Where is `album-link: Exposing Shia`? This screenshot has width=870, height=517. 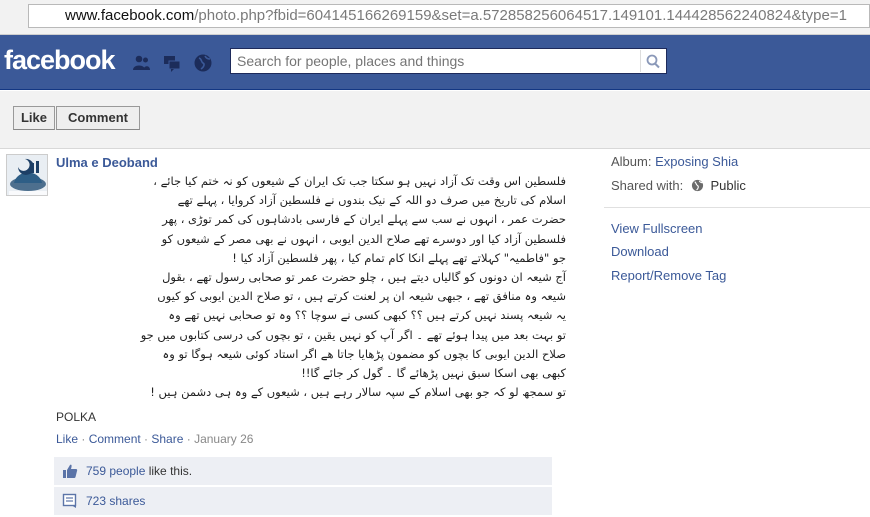 album-link: Exposing Shia is located at coordinates (696, 161).